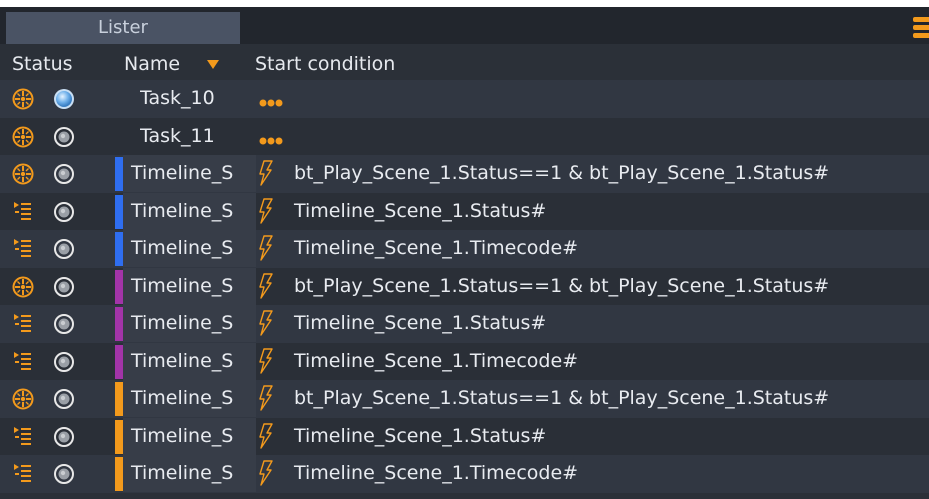  I want to click on task-name: Task_10, so click(202, 98).